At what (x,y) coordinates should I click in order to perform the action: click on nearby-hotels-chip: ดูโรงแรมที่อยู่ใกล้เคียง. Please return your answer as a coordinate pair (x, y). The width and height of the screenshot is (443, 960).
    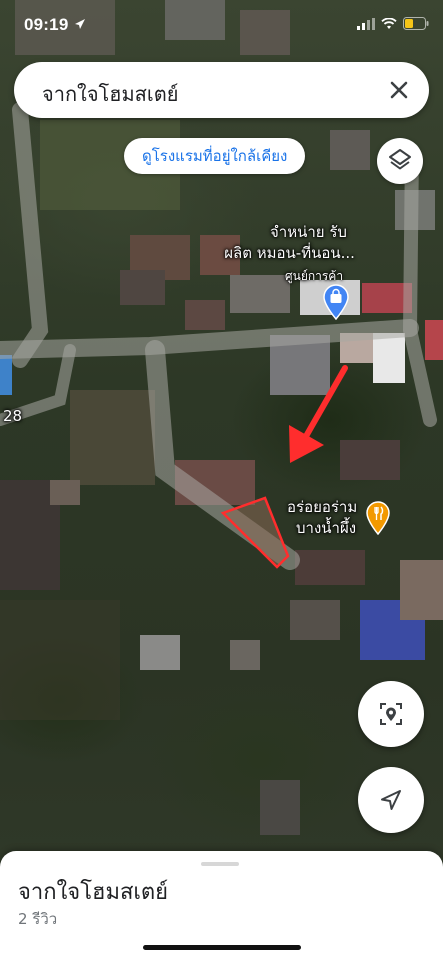
    Looking at the image, I should click on (215, 156).